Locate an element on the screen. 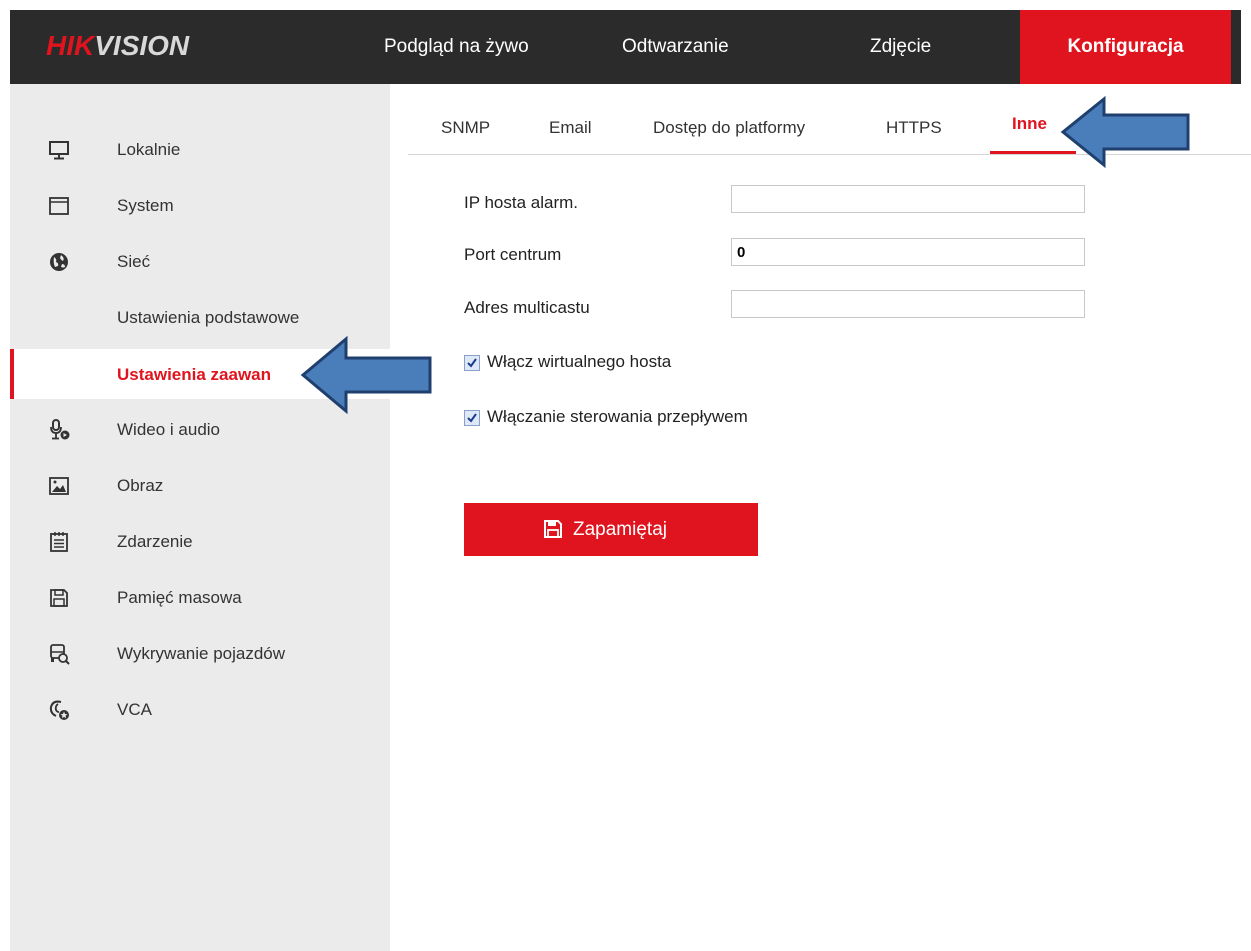  sidebar-item-event: Zdarzenie is located at coordinates (200, 541).